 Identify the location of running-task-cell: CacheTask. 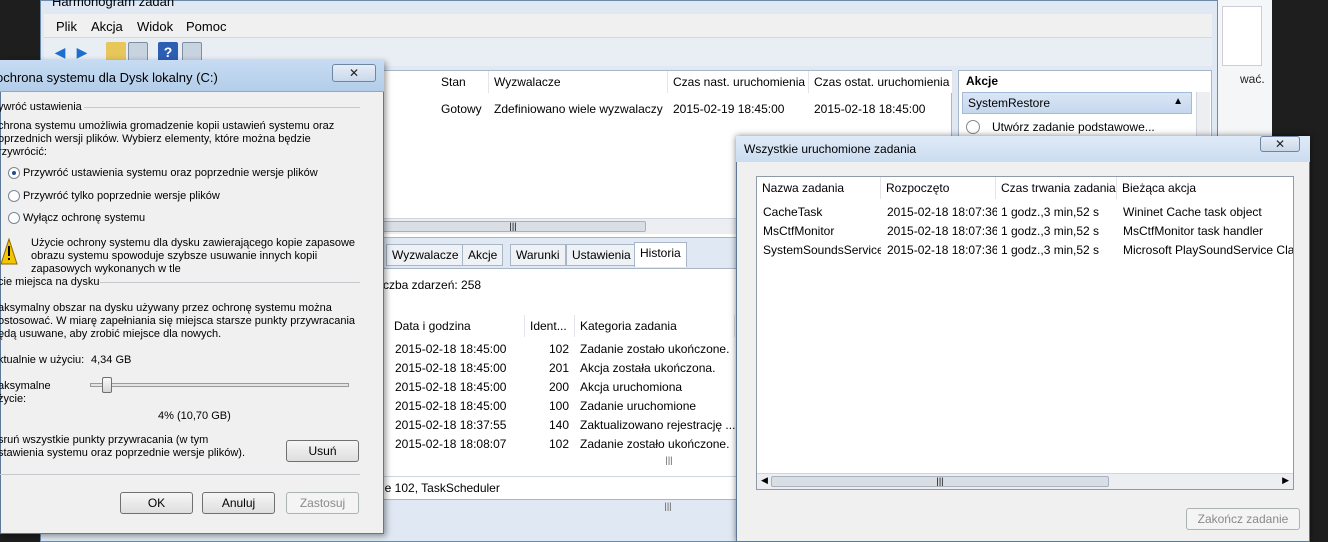
(793, 212).